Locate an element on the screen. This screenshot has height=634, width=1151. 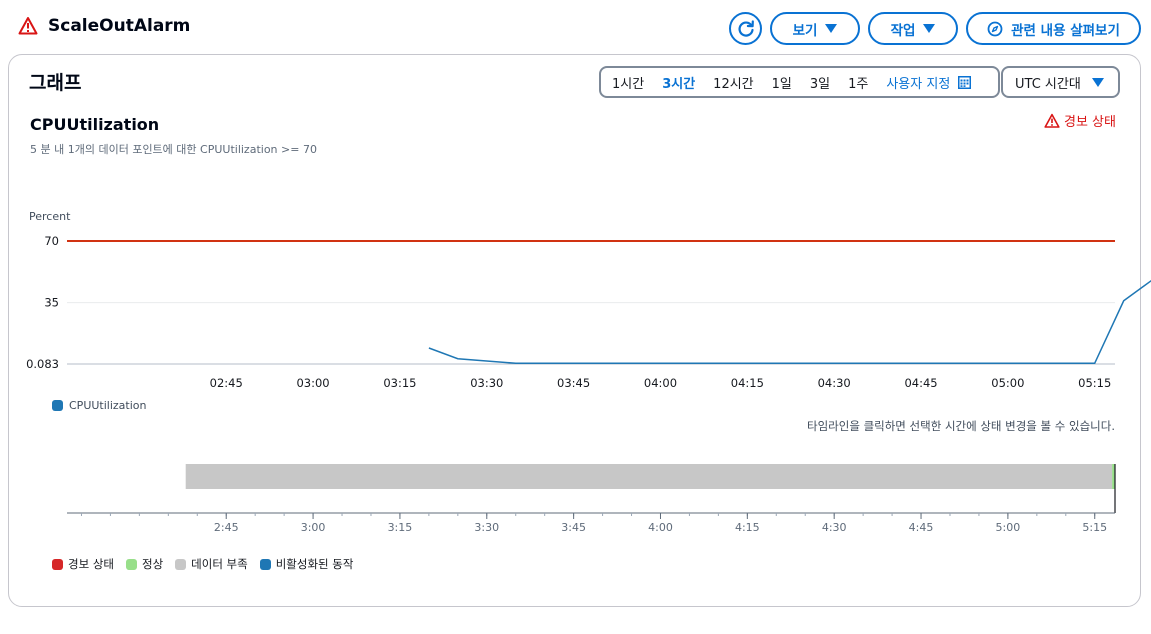
legend-swatch-ok is located at coordinates (131, 564).